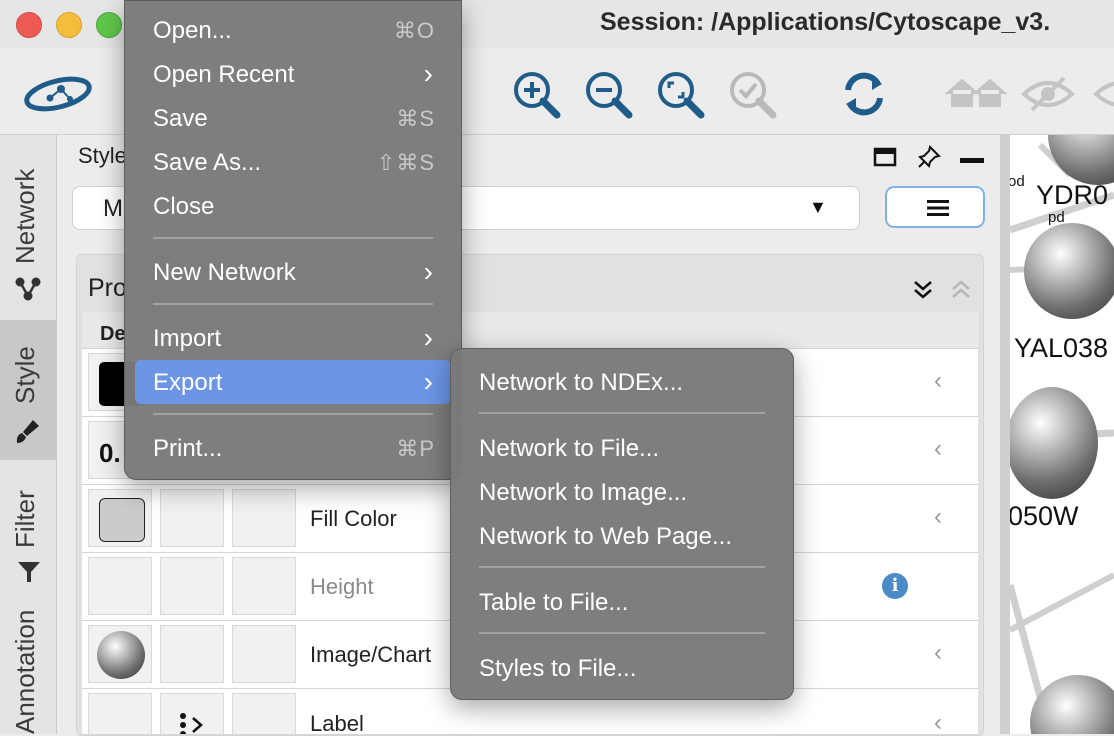 This screenshot has height=736, width=1114. Describe the element at coordinates (29, 574) in the screenshot. I see `filter-icon` at that location.